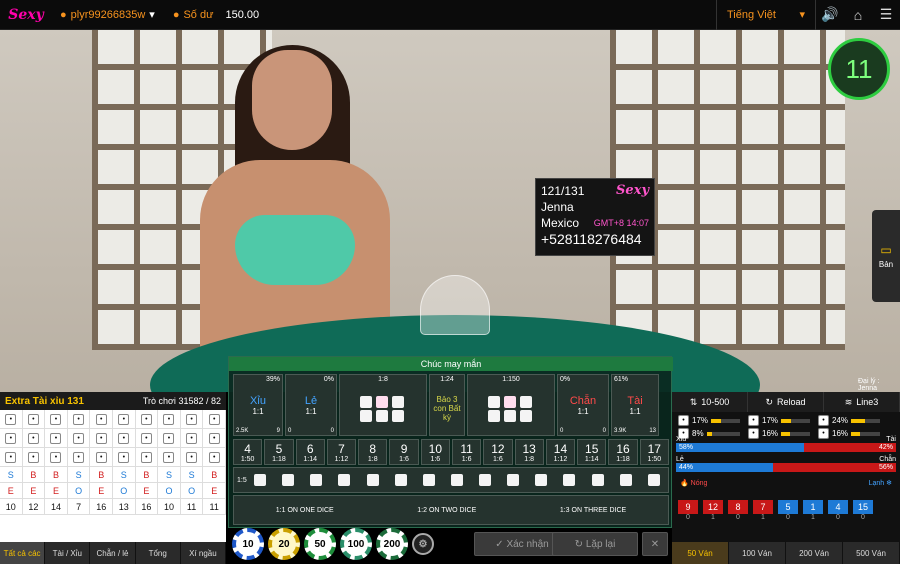 This screenshot has height=564, width=900. I want to click on good-luck-banner: Chúc may mắn, so click(451, 364).